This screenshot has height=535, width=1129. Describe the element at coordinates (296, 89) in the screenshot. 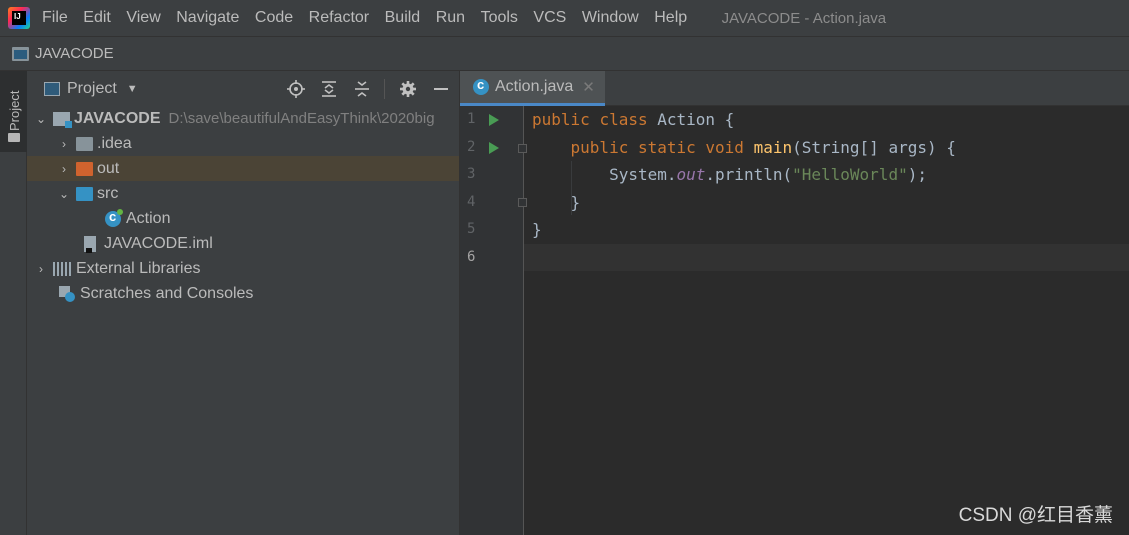

I see `locate-file-icon` at that location.